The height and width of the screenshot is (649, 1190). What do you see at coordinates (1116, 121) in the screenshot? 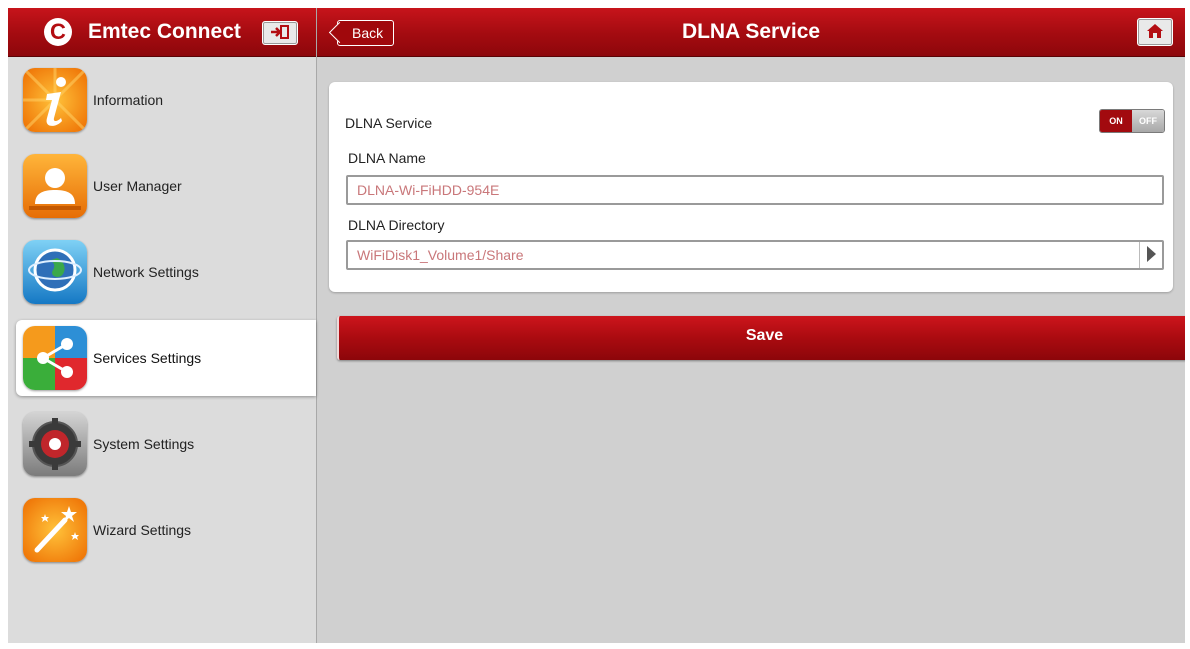
I see `toggle-on-label: ON` at bounding box center [1116, 121].